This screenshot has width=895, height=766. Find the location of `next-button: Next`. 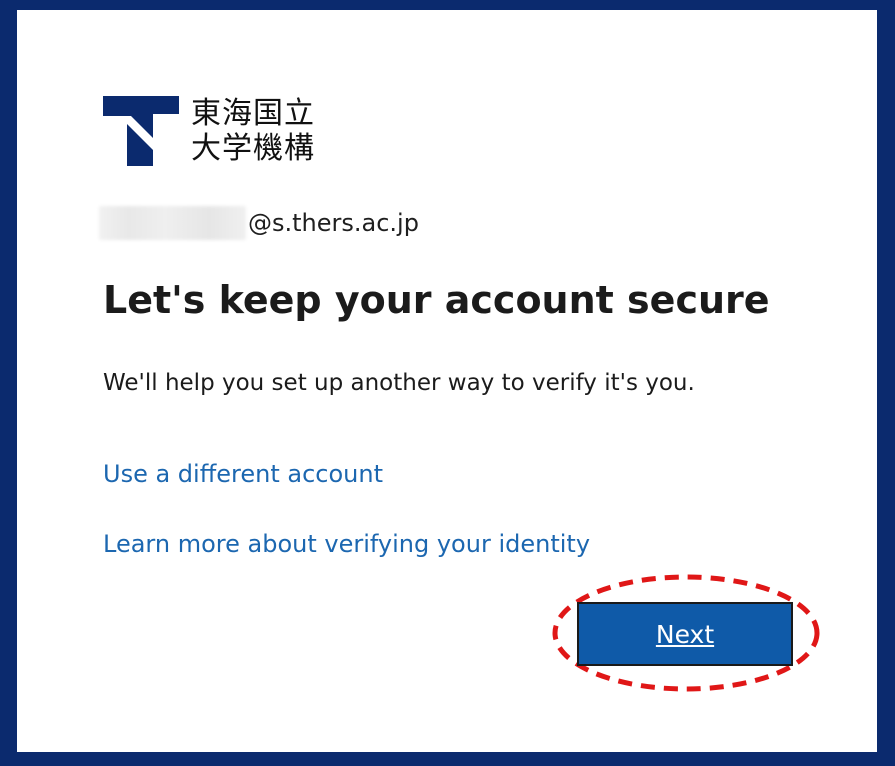

next-button: Next is located at coordinates (685, 634).